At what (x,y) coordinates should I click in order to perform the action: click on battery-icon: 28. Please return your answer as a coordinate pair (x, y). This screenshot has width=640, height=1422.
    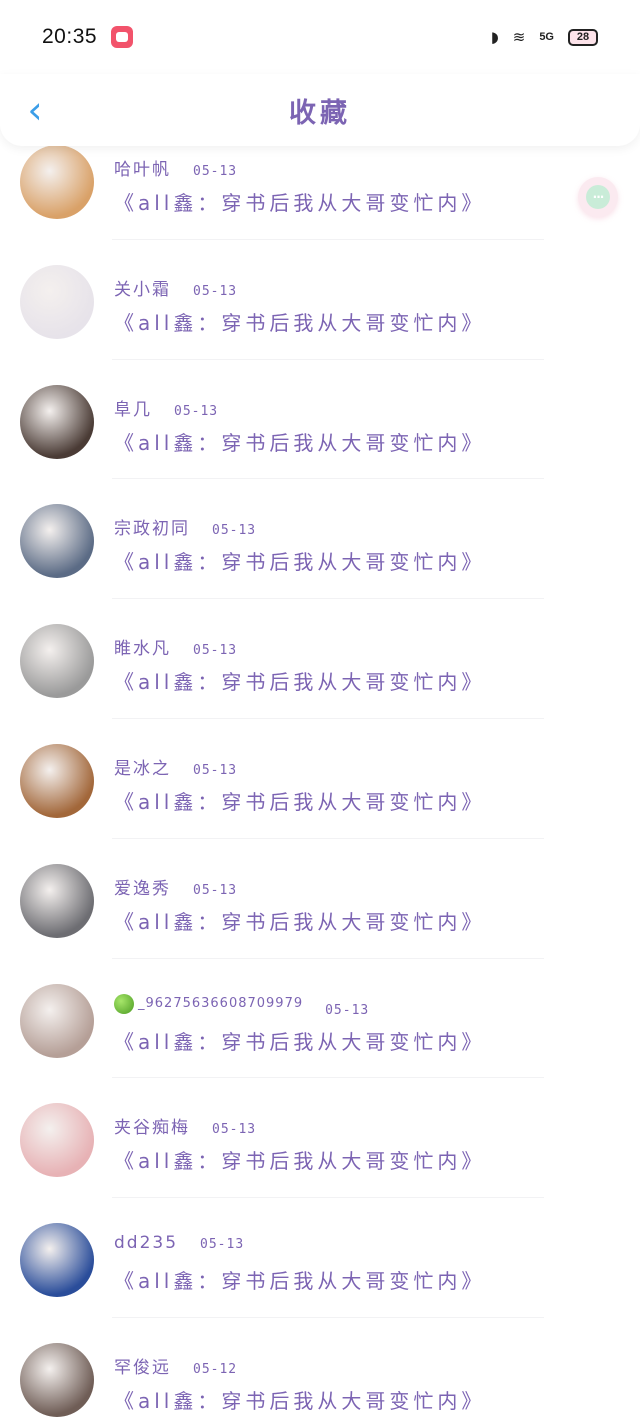
    Looking at the image, I should click on (583, 37).